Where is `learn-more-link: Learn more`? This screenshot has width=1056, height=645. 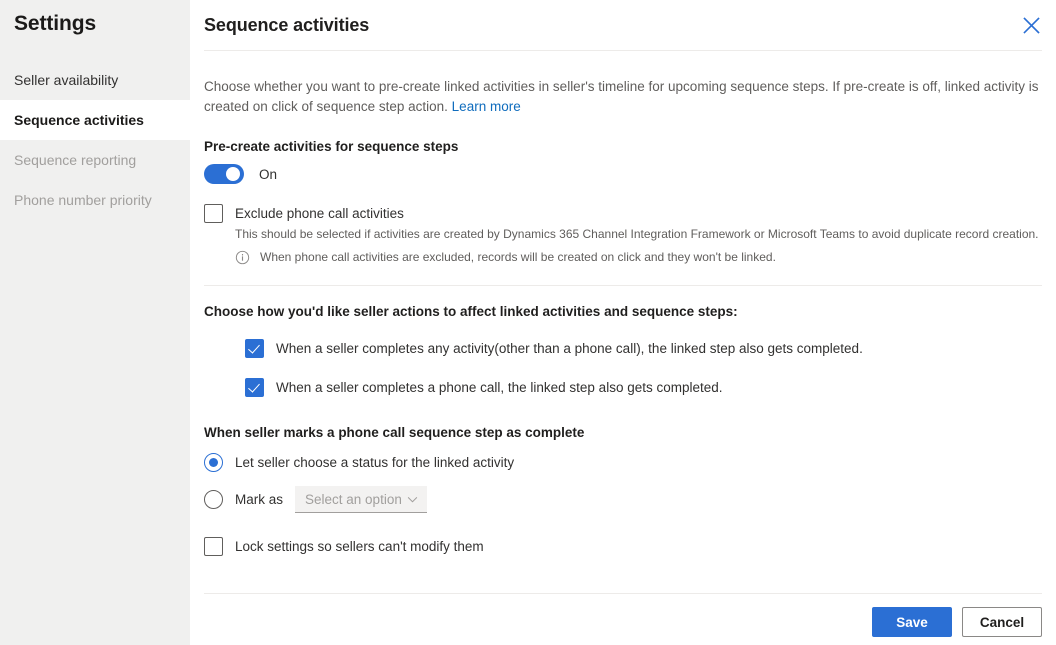
learn-more-link: Learn more is located at coordinates (486, 106).